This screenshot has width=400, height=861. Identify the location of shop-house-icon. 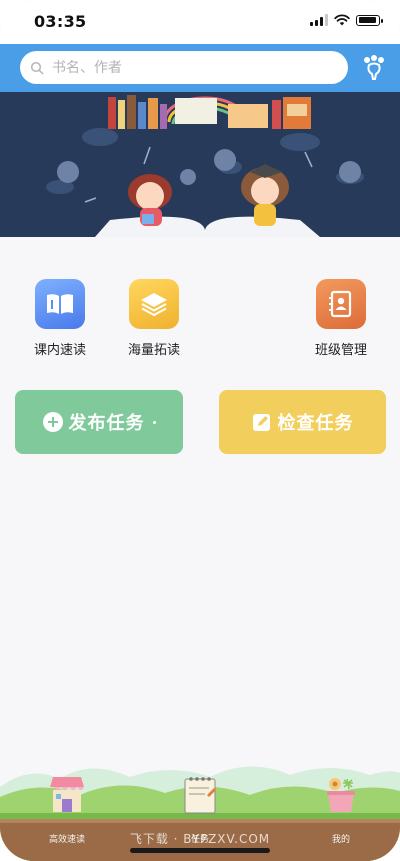
(67, 794).